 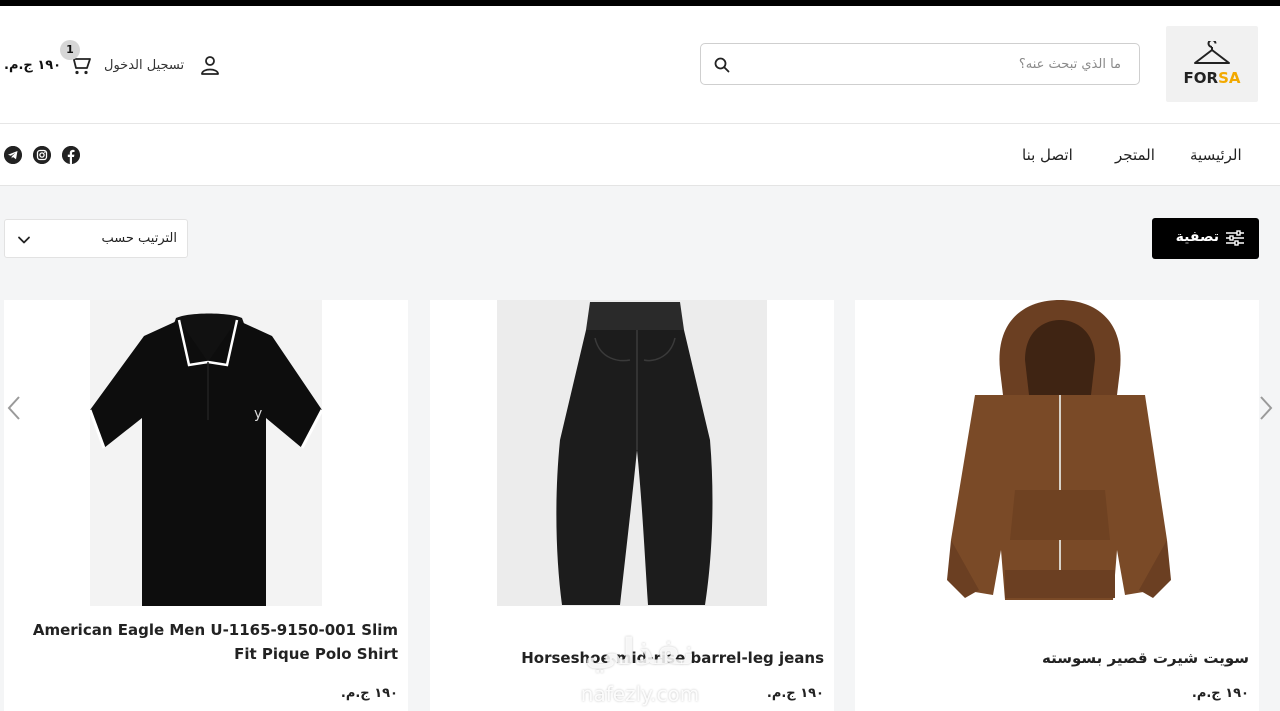 I want to click on login-link: تسجيل الدخول, so click(x=144, y=65).